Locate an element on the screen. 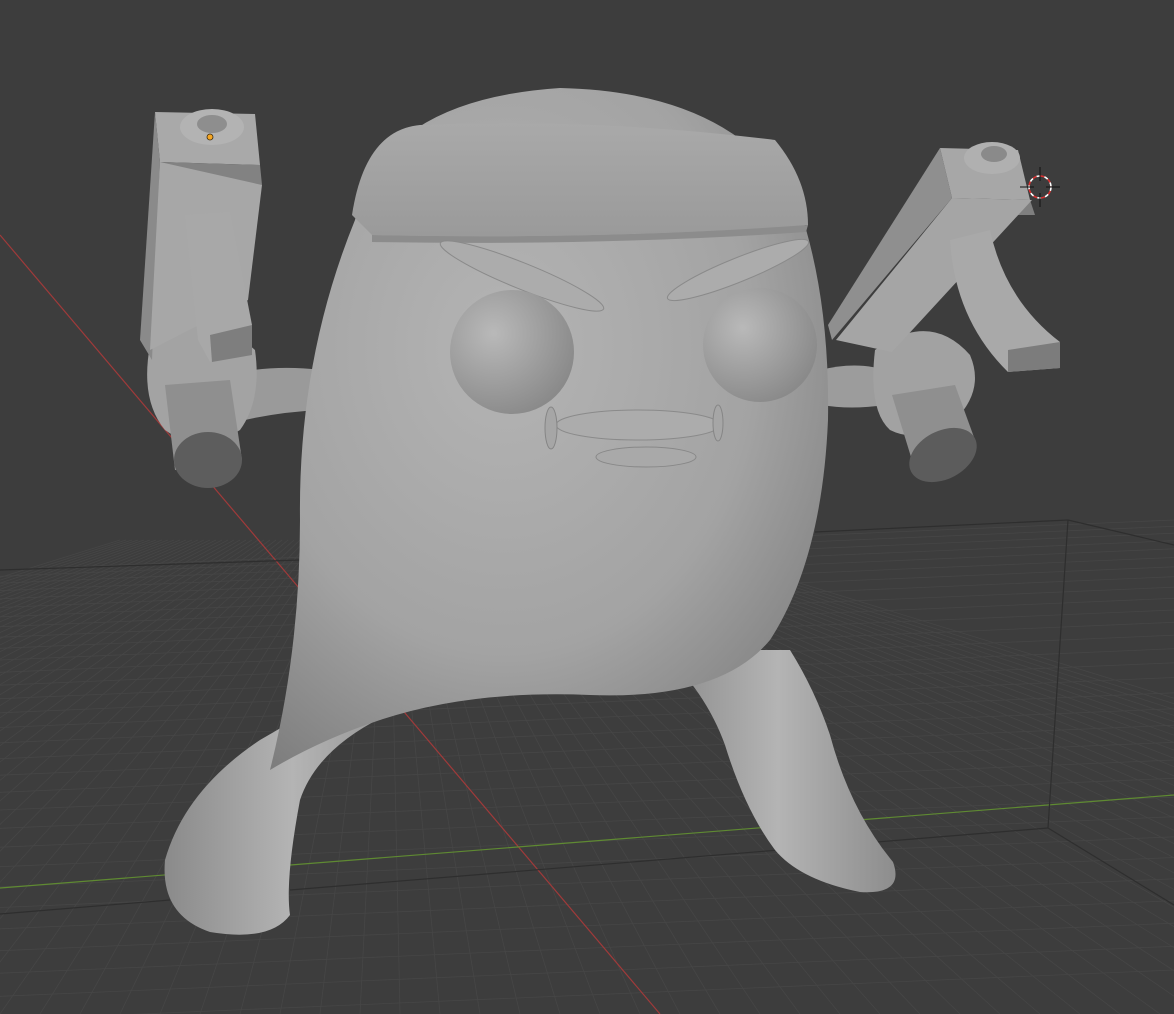 The height and width of the screenshot is (1014, 1174). left-arm is located at coordinates (235, 298).